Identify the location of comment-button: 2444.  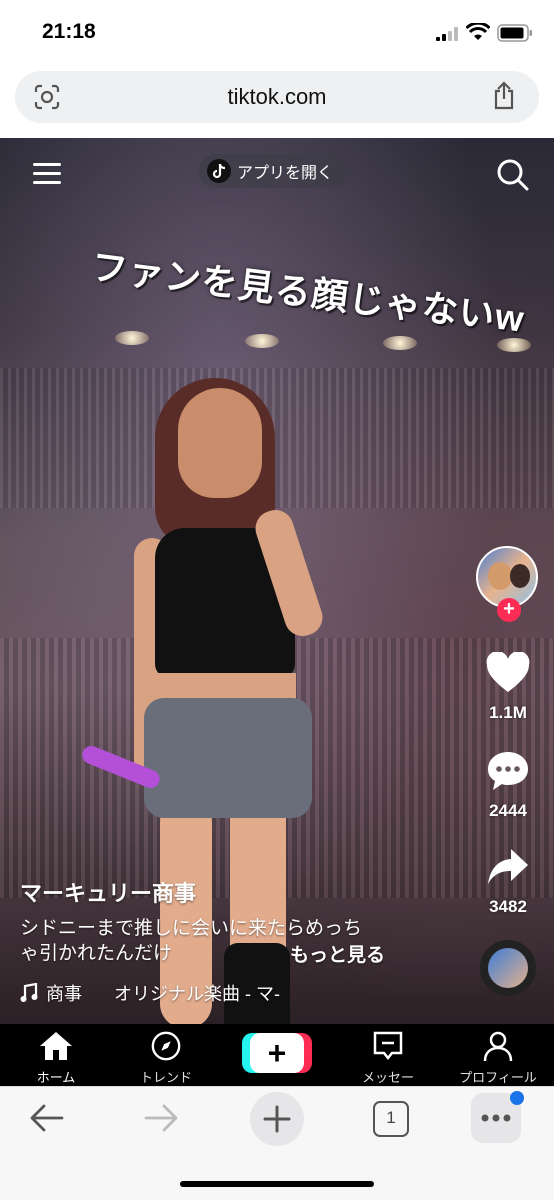
(508, 785).